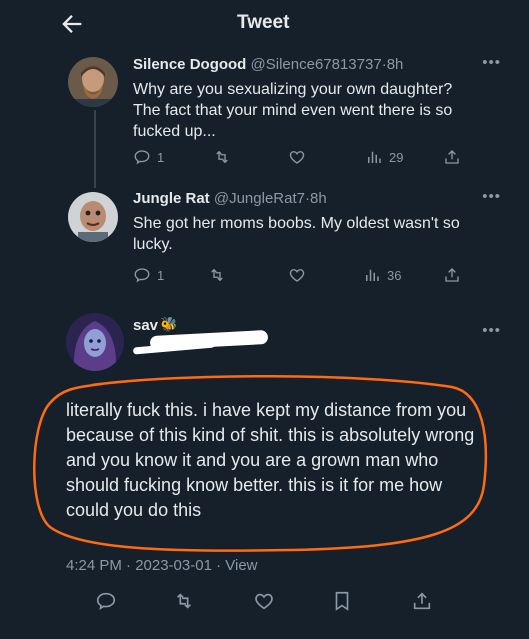 The width and height of the screenshot is (529, 639). I want to click on tweet-actions: 1 36, so click(298, 275).